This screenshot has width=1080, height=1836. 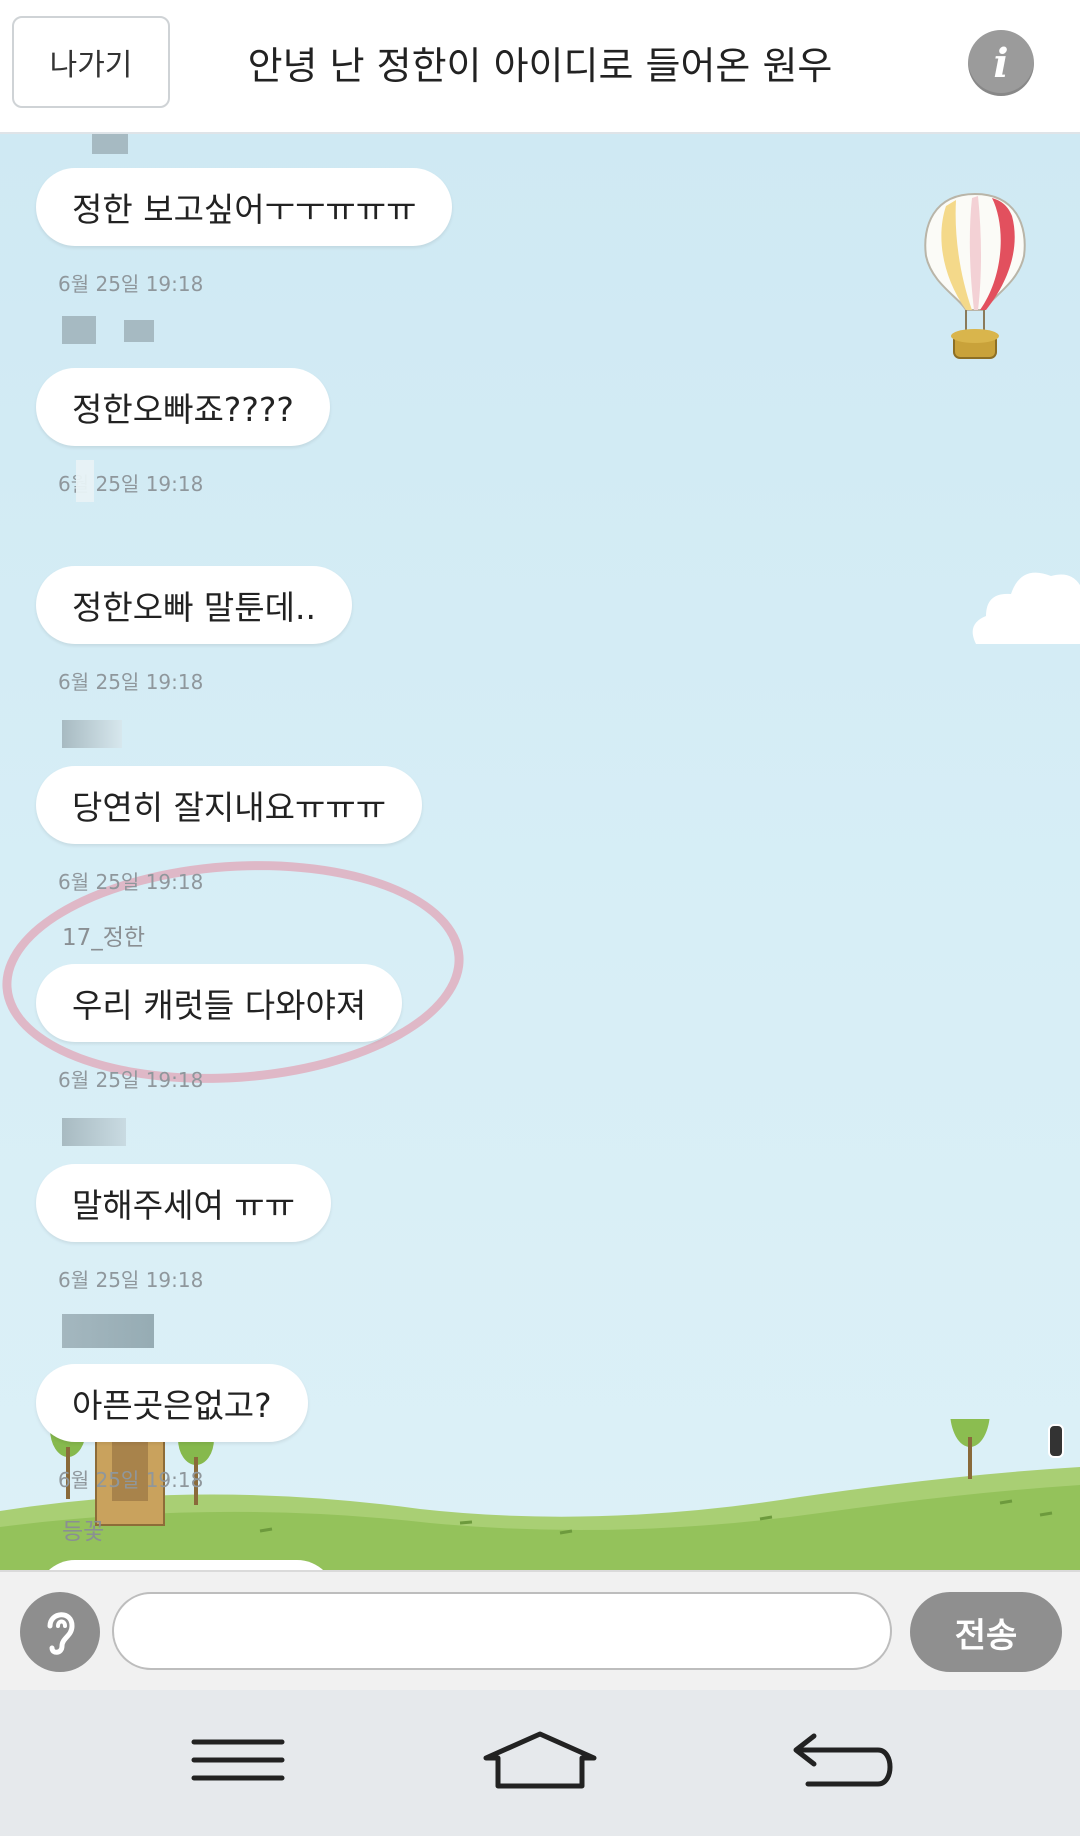 I want to click on sender-name: 17_정한, so click(x=104, y=938).